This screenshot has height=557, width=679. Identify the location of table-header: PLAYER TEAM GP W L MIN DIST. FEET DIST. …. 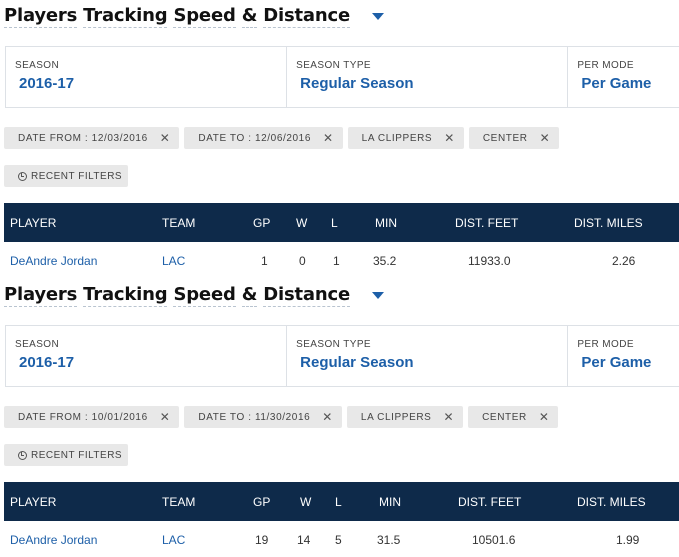
(341, 222).